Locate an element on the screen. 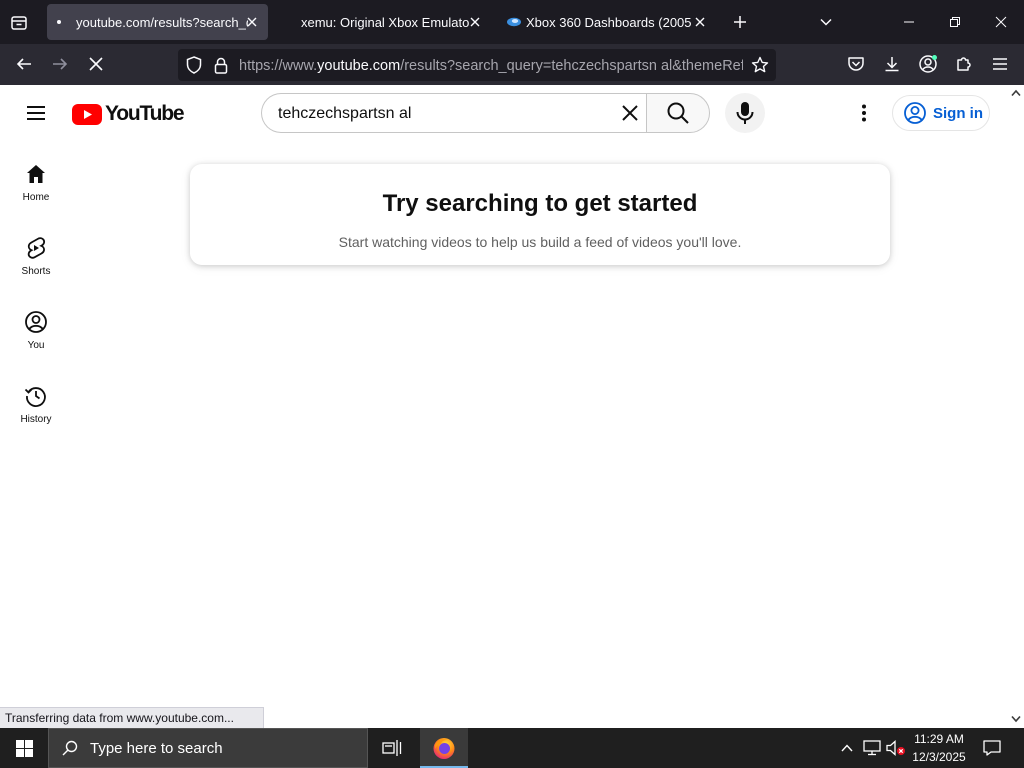 The height and width of the screenshot is (768, 1024). clock-date: 12/3/2025 is located at coordinates (939, 757).